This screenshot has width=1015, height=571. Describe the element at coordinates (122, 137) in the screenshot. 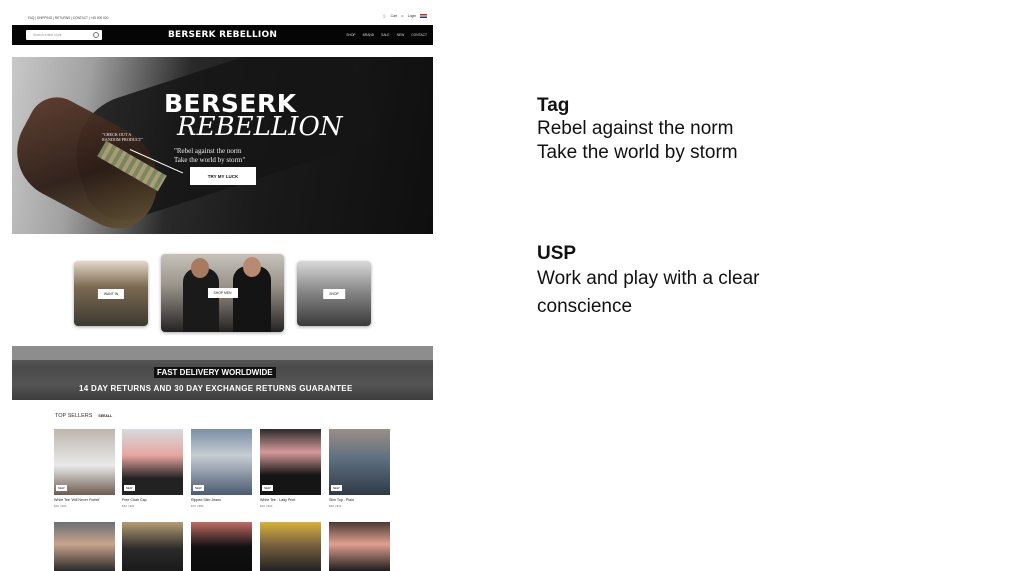

I see `hero-note: "CHECK OUT A RANDOM PRODUCT"` at that location.